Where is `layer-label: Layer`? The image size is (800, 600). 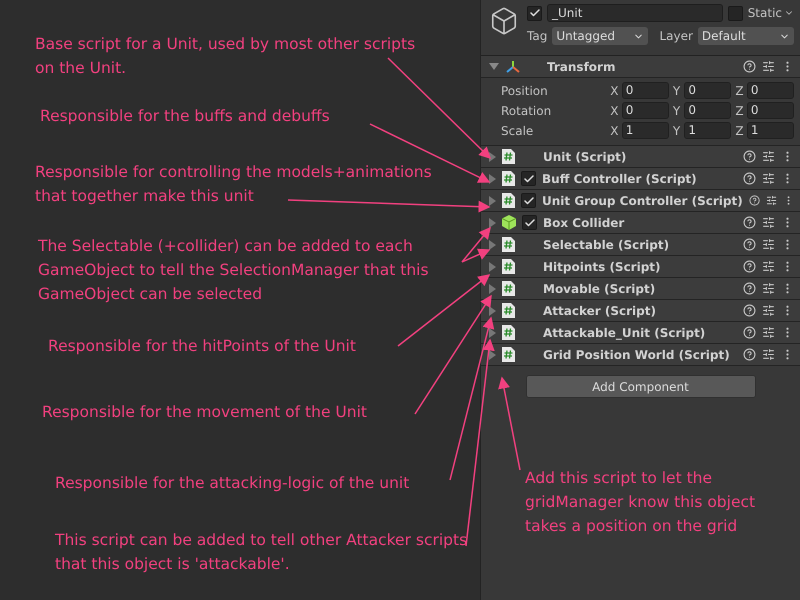
layer-label: Layer is located at coordinates (676, 36).